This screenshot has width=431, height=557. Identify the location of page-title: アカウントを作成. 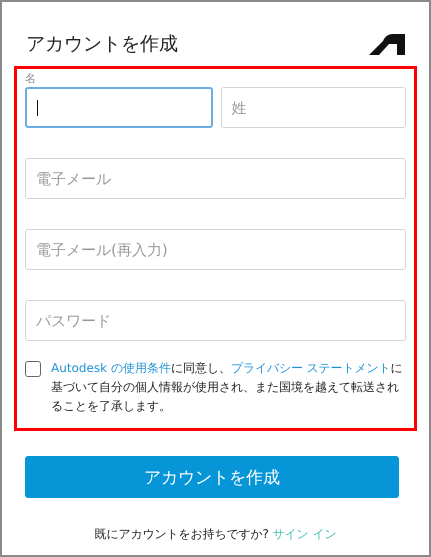
(102, 44).